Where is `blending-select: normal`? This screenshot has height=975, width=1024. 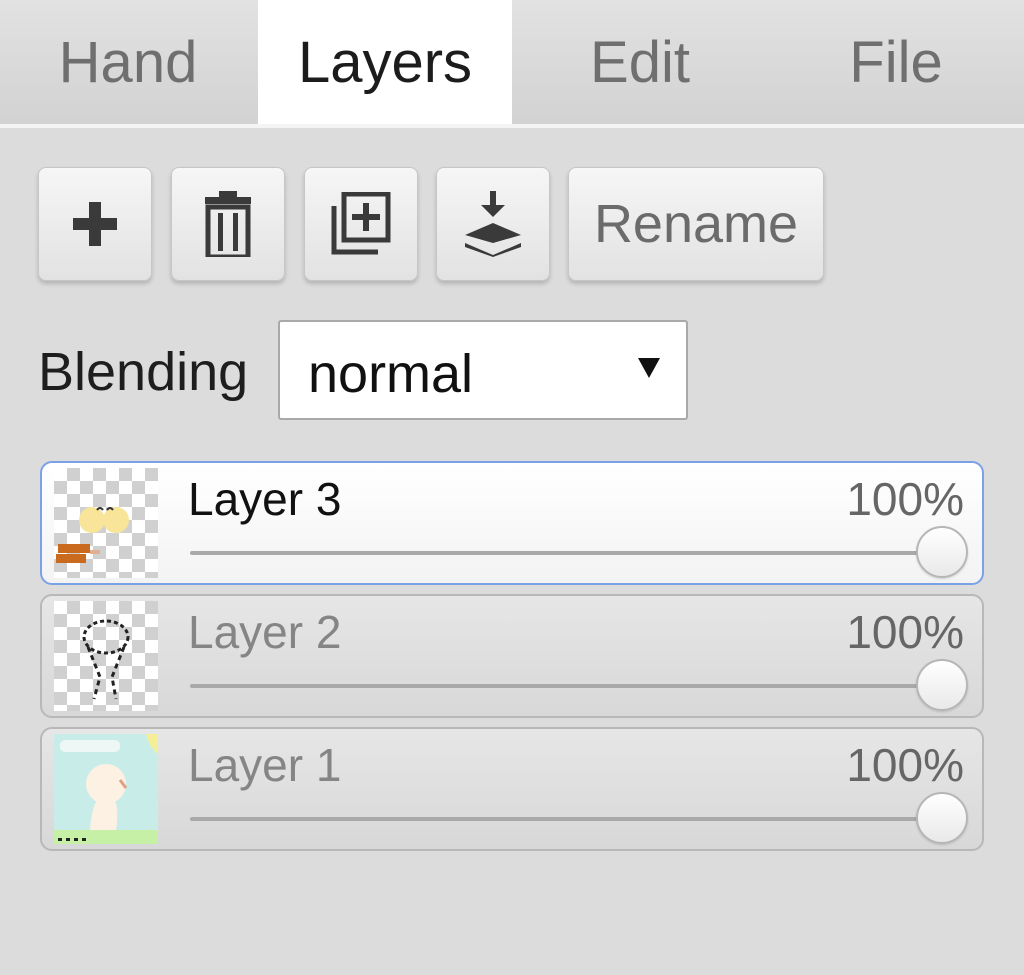 blending-select: normal is located at coordinates (483, 370).